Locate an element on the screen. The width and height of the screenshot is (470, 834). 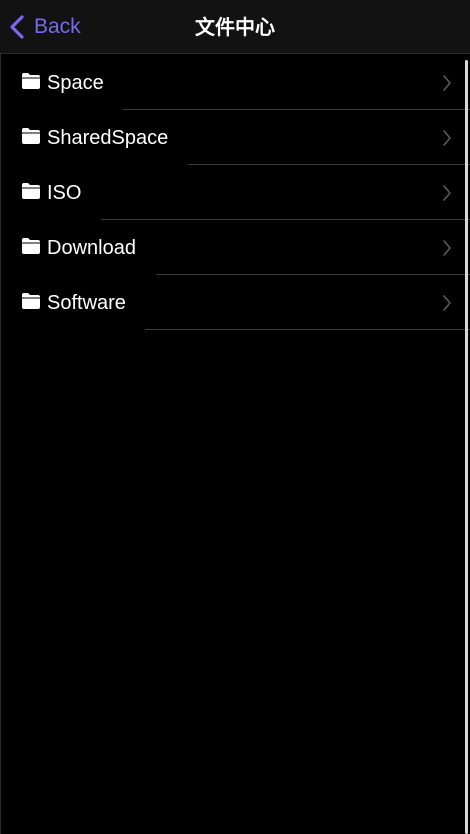
list-item-iso: ISO is located at coordinates (235, 192).